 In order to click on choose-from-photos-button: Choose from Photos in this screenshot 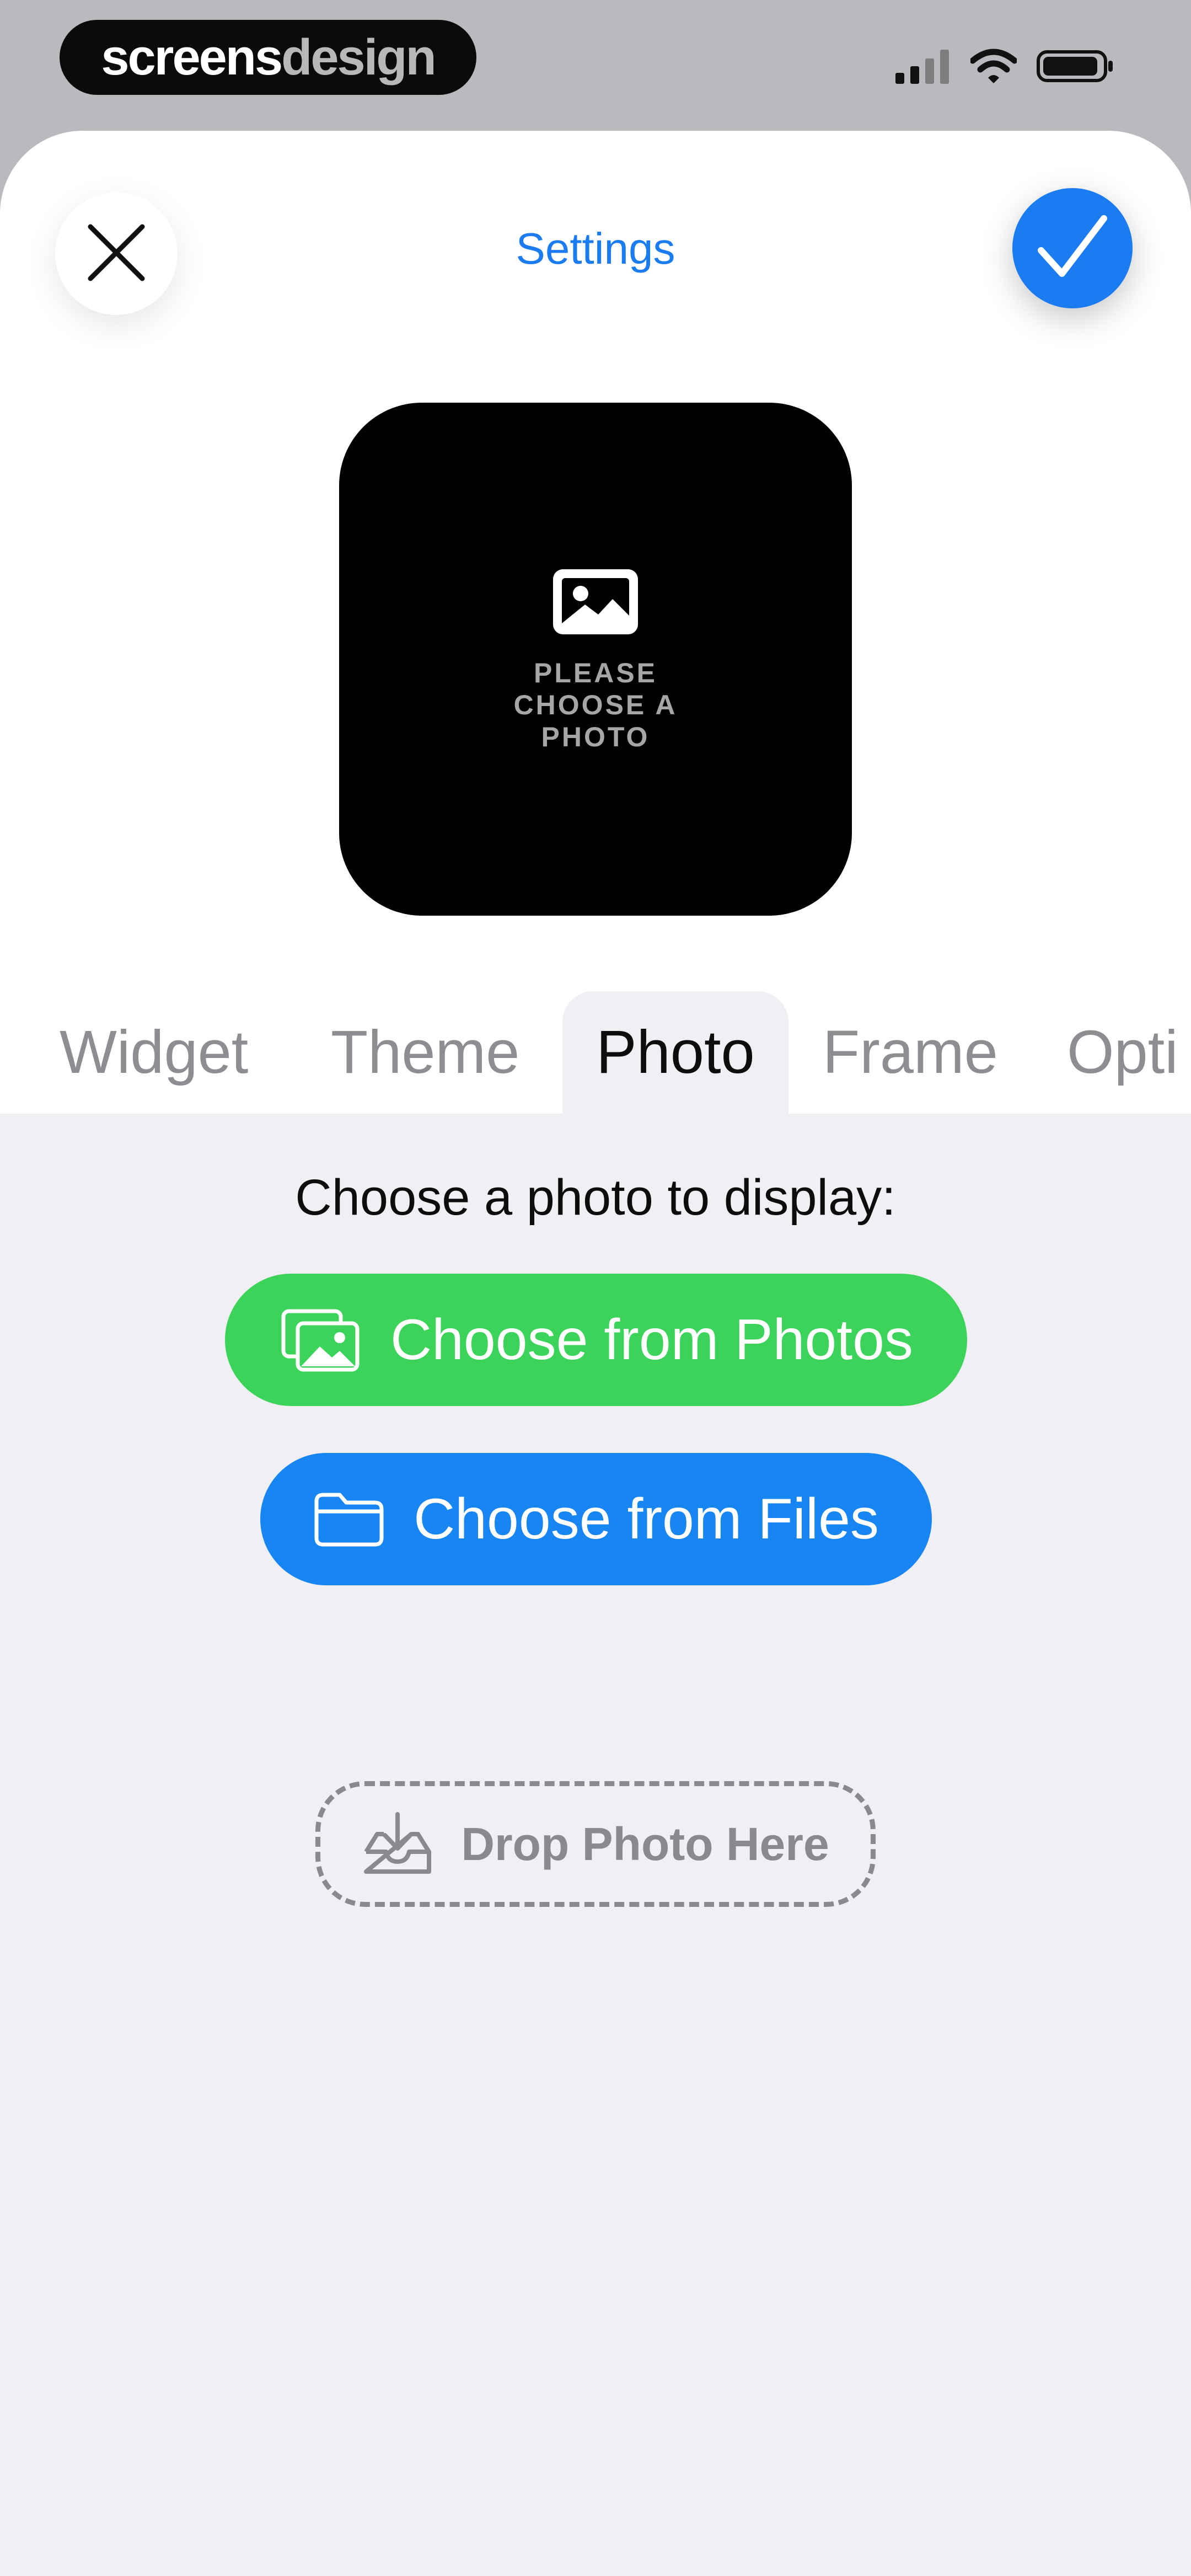, I will do `click(596, 1340)`.